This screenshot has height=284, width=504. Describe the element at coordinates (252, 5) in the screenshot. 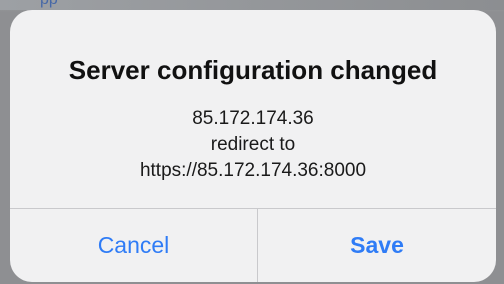

I see `background-header-strip: pp` at that location.